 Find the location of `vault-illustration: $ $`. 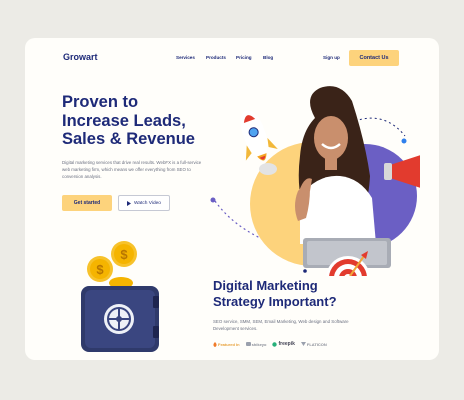

vault-illustration: $ $ is located at coordinates (120, 296).